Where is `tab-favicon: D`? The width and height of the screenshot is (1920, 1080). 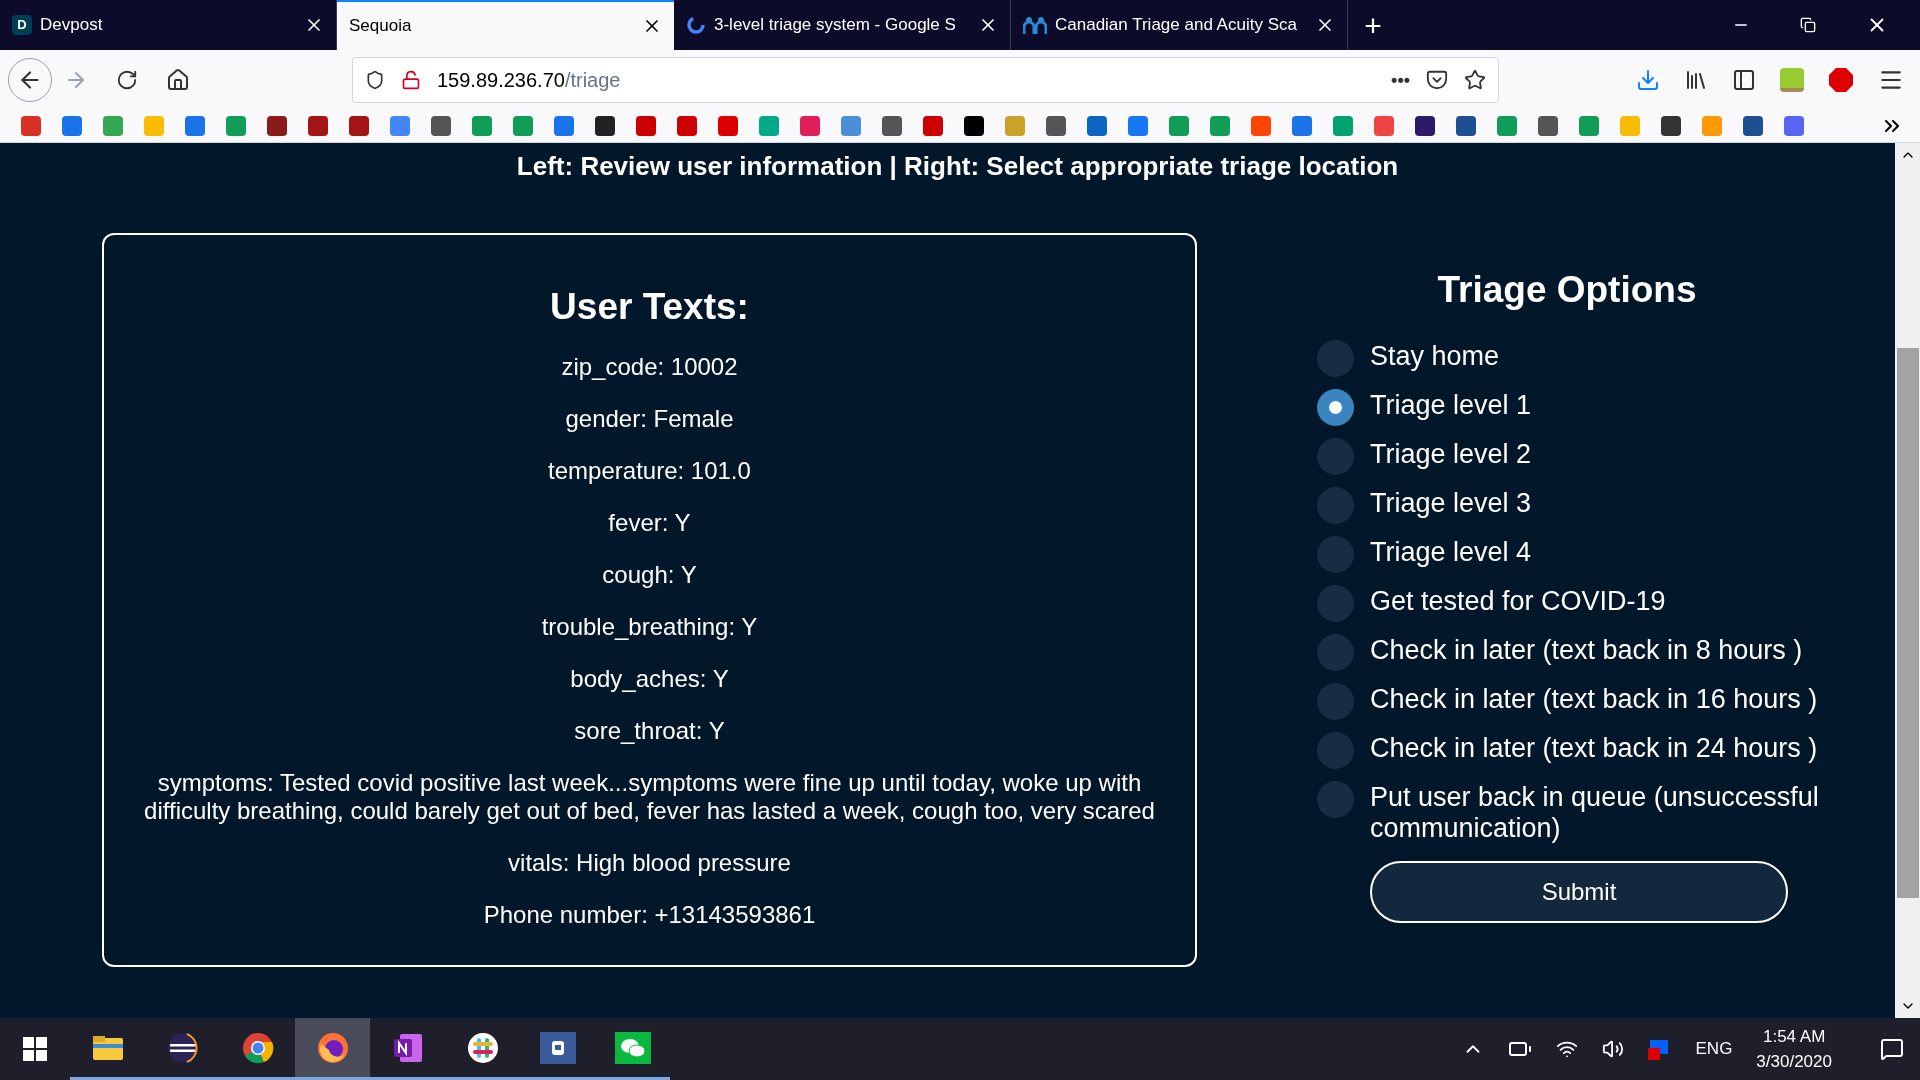
tab-favicon: D is located at coordinates (22, 25).